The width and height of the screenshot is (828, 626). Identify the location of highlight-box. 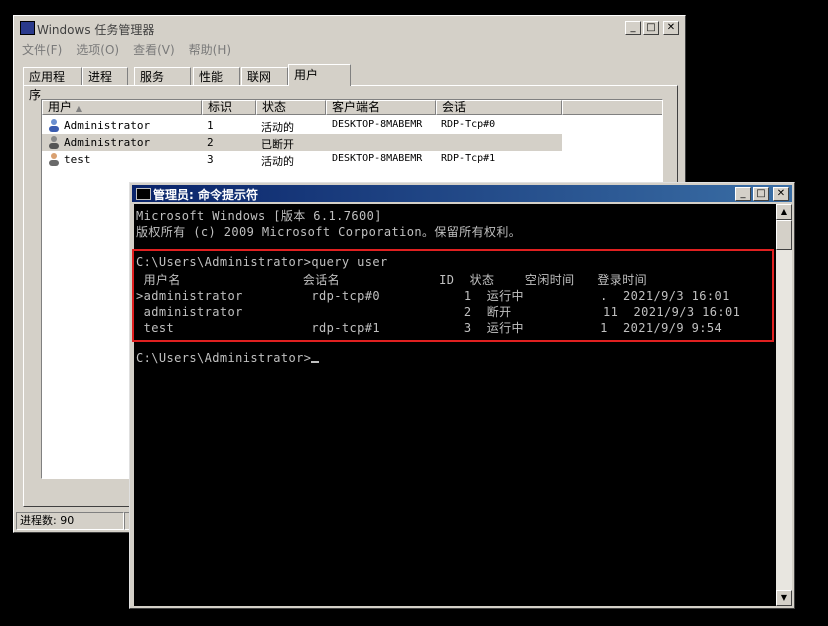
(453, 295).